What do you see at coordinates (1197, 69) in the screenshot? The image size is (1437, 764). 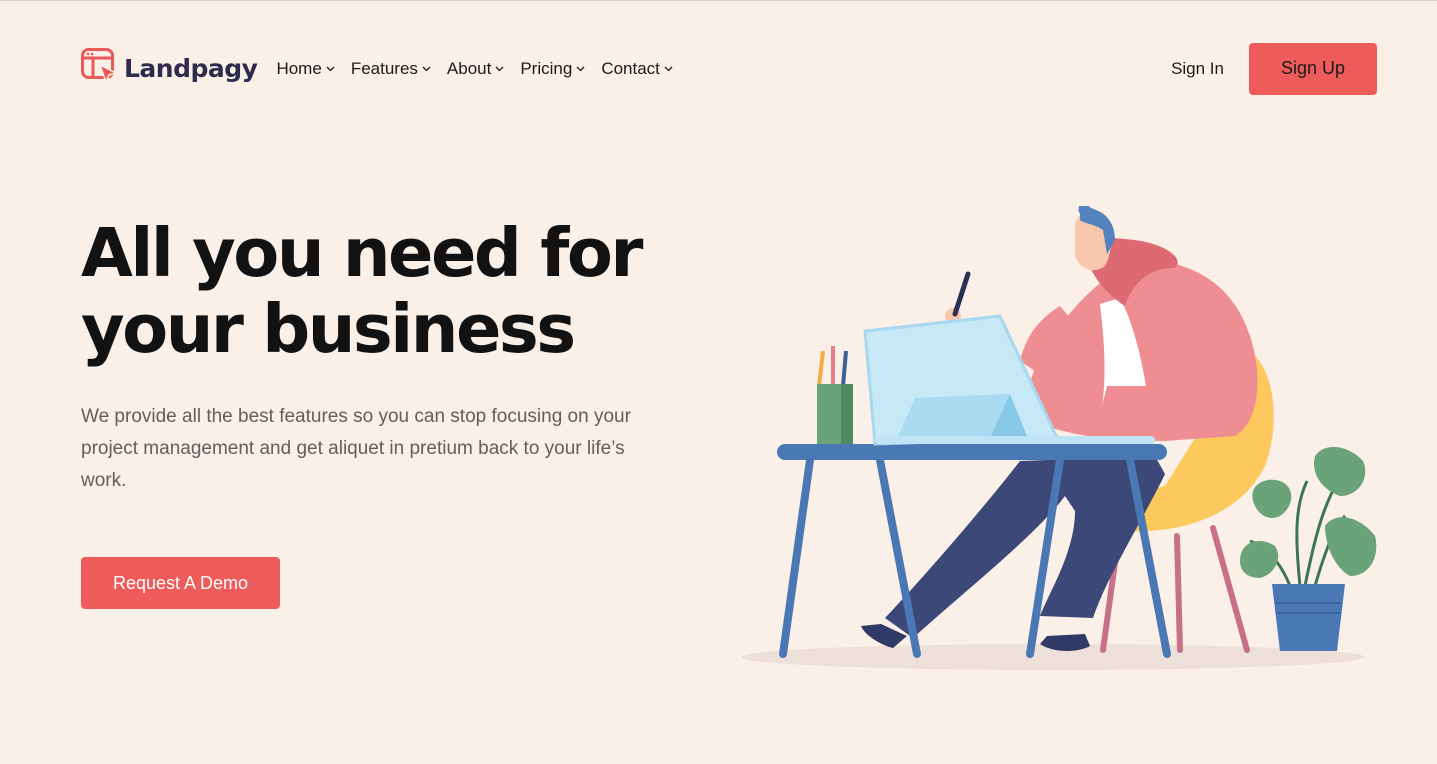 I see `sign-in-link: Sign In` at bounding box center [1197, 69].